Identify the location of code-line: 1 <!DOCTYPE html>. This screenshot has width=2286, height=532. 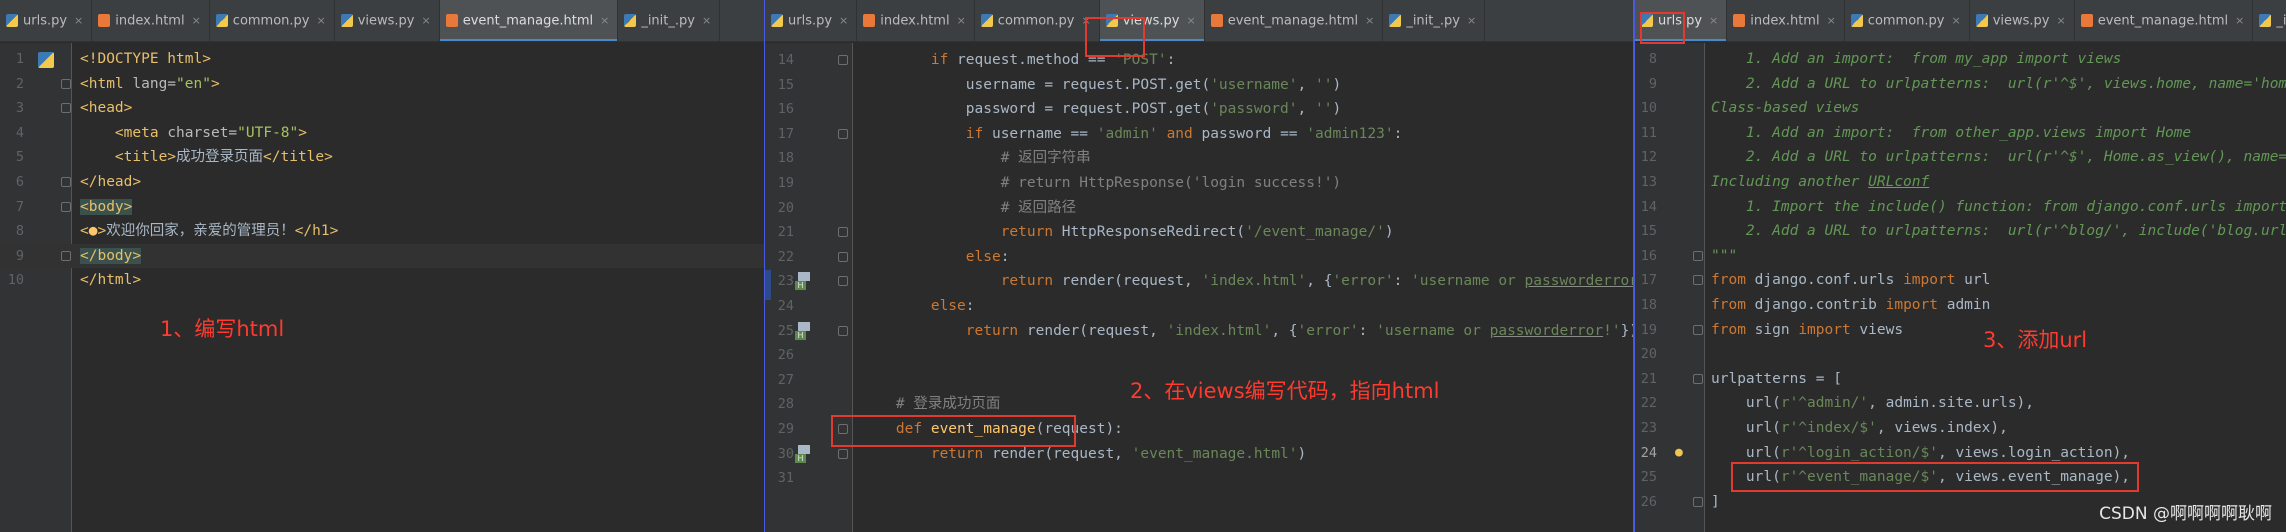
(382, 59).